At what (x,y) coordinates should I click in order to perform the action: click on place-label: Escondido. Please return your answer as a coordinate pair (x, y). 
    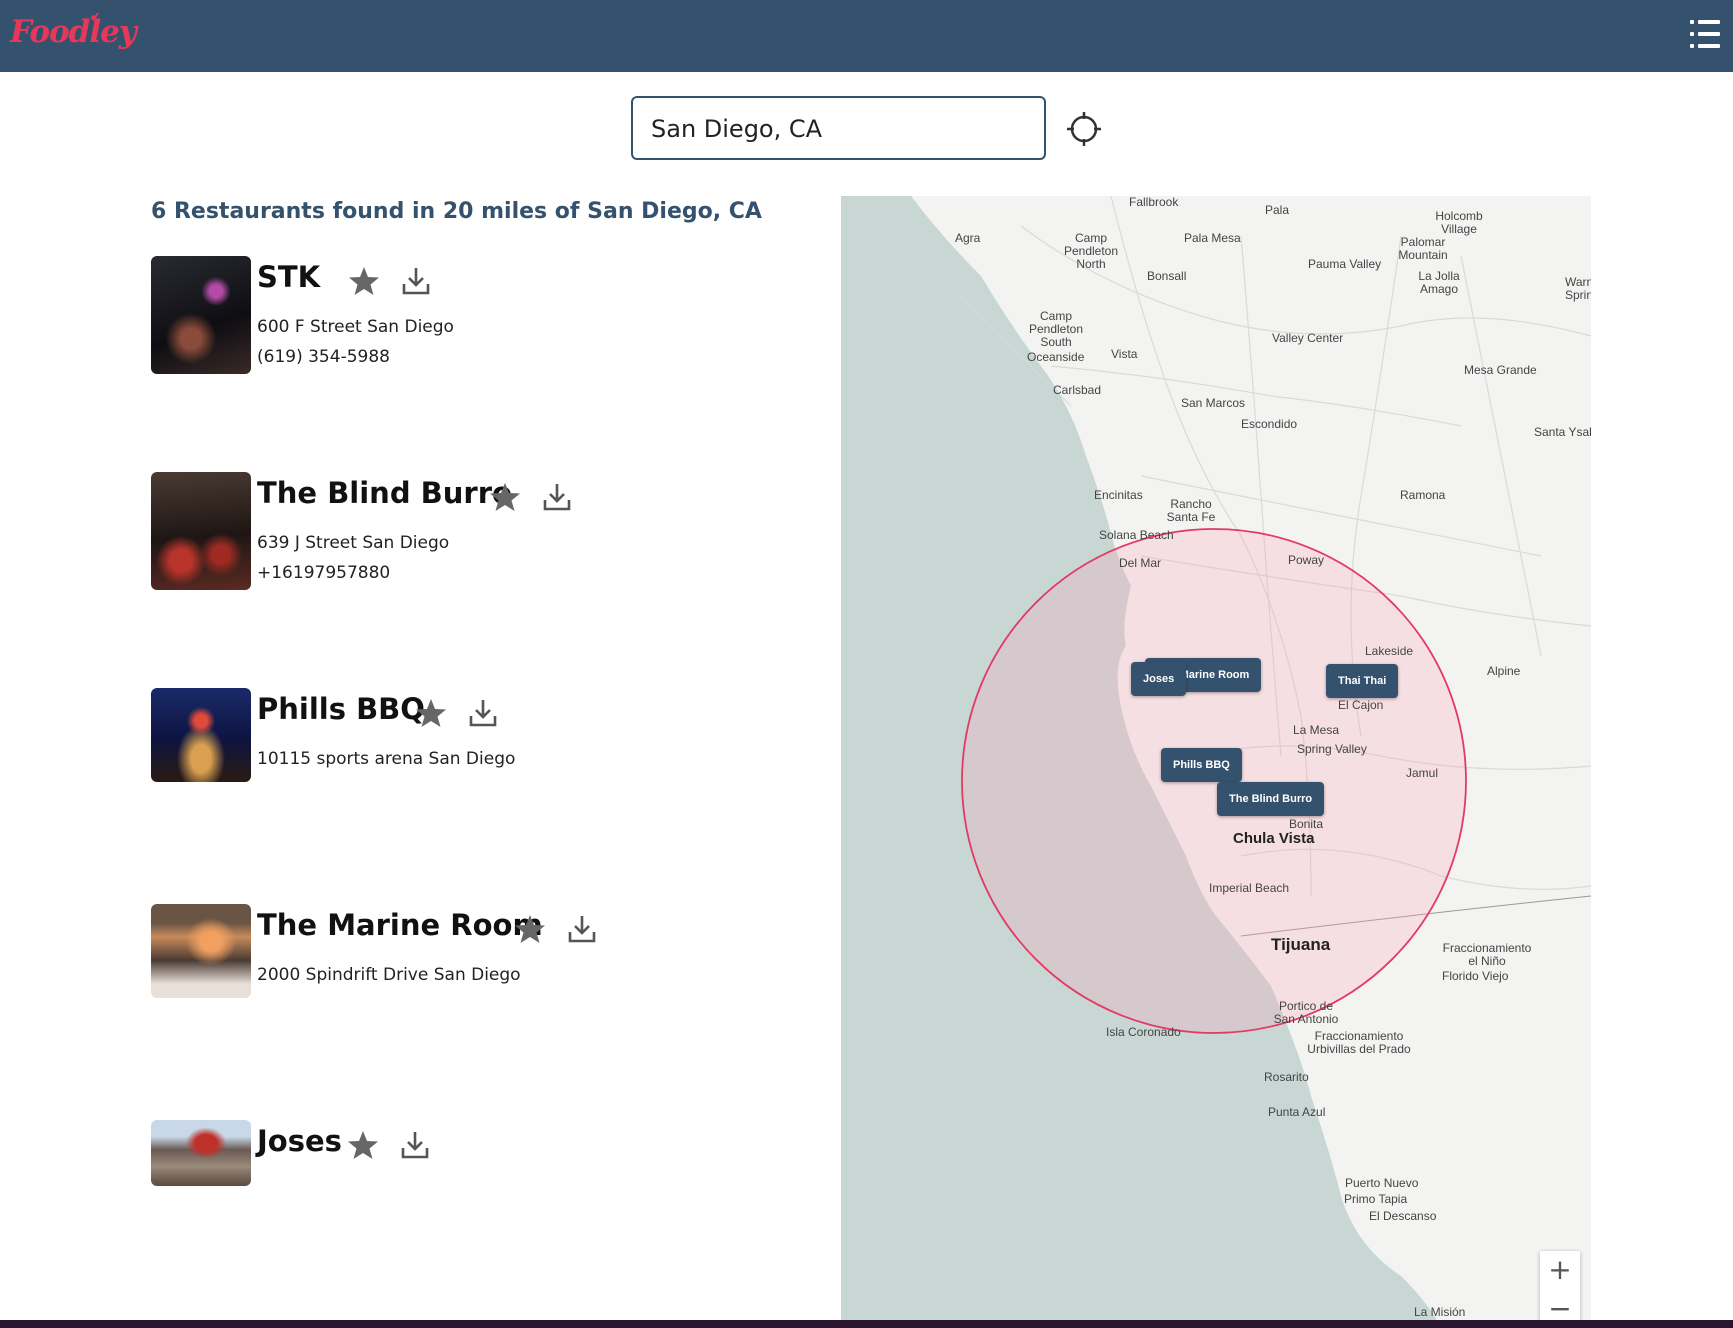
    Looking at the image, I should click on (1269, 424).